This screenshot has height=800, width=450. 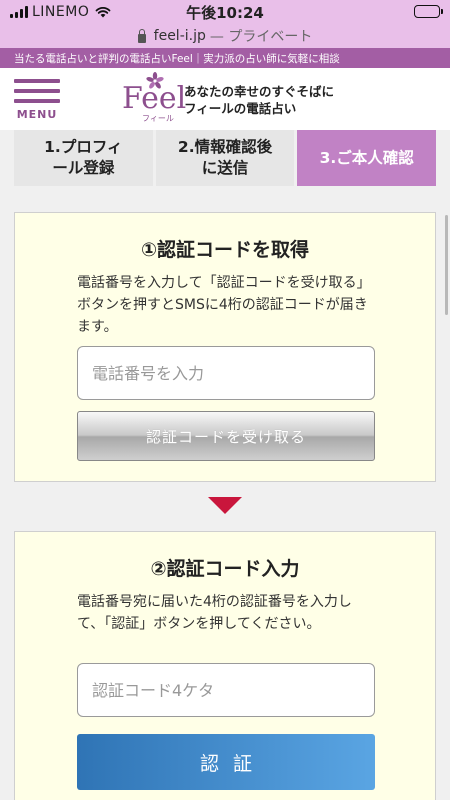 I want to click on step-confirm-send: 2.情報確認後 に送信, so click(x=225, y=158).